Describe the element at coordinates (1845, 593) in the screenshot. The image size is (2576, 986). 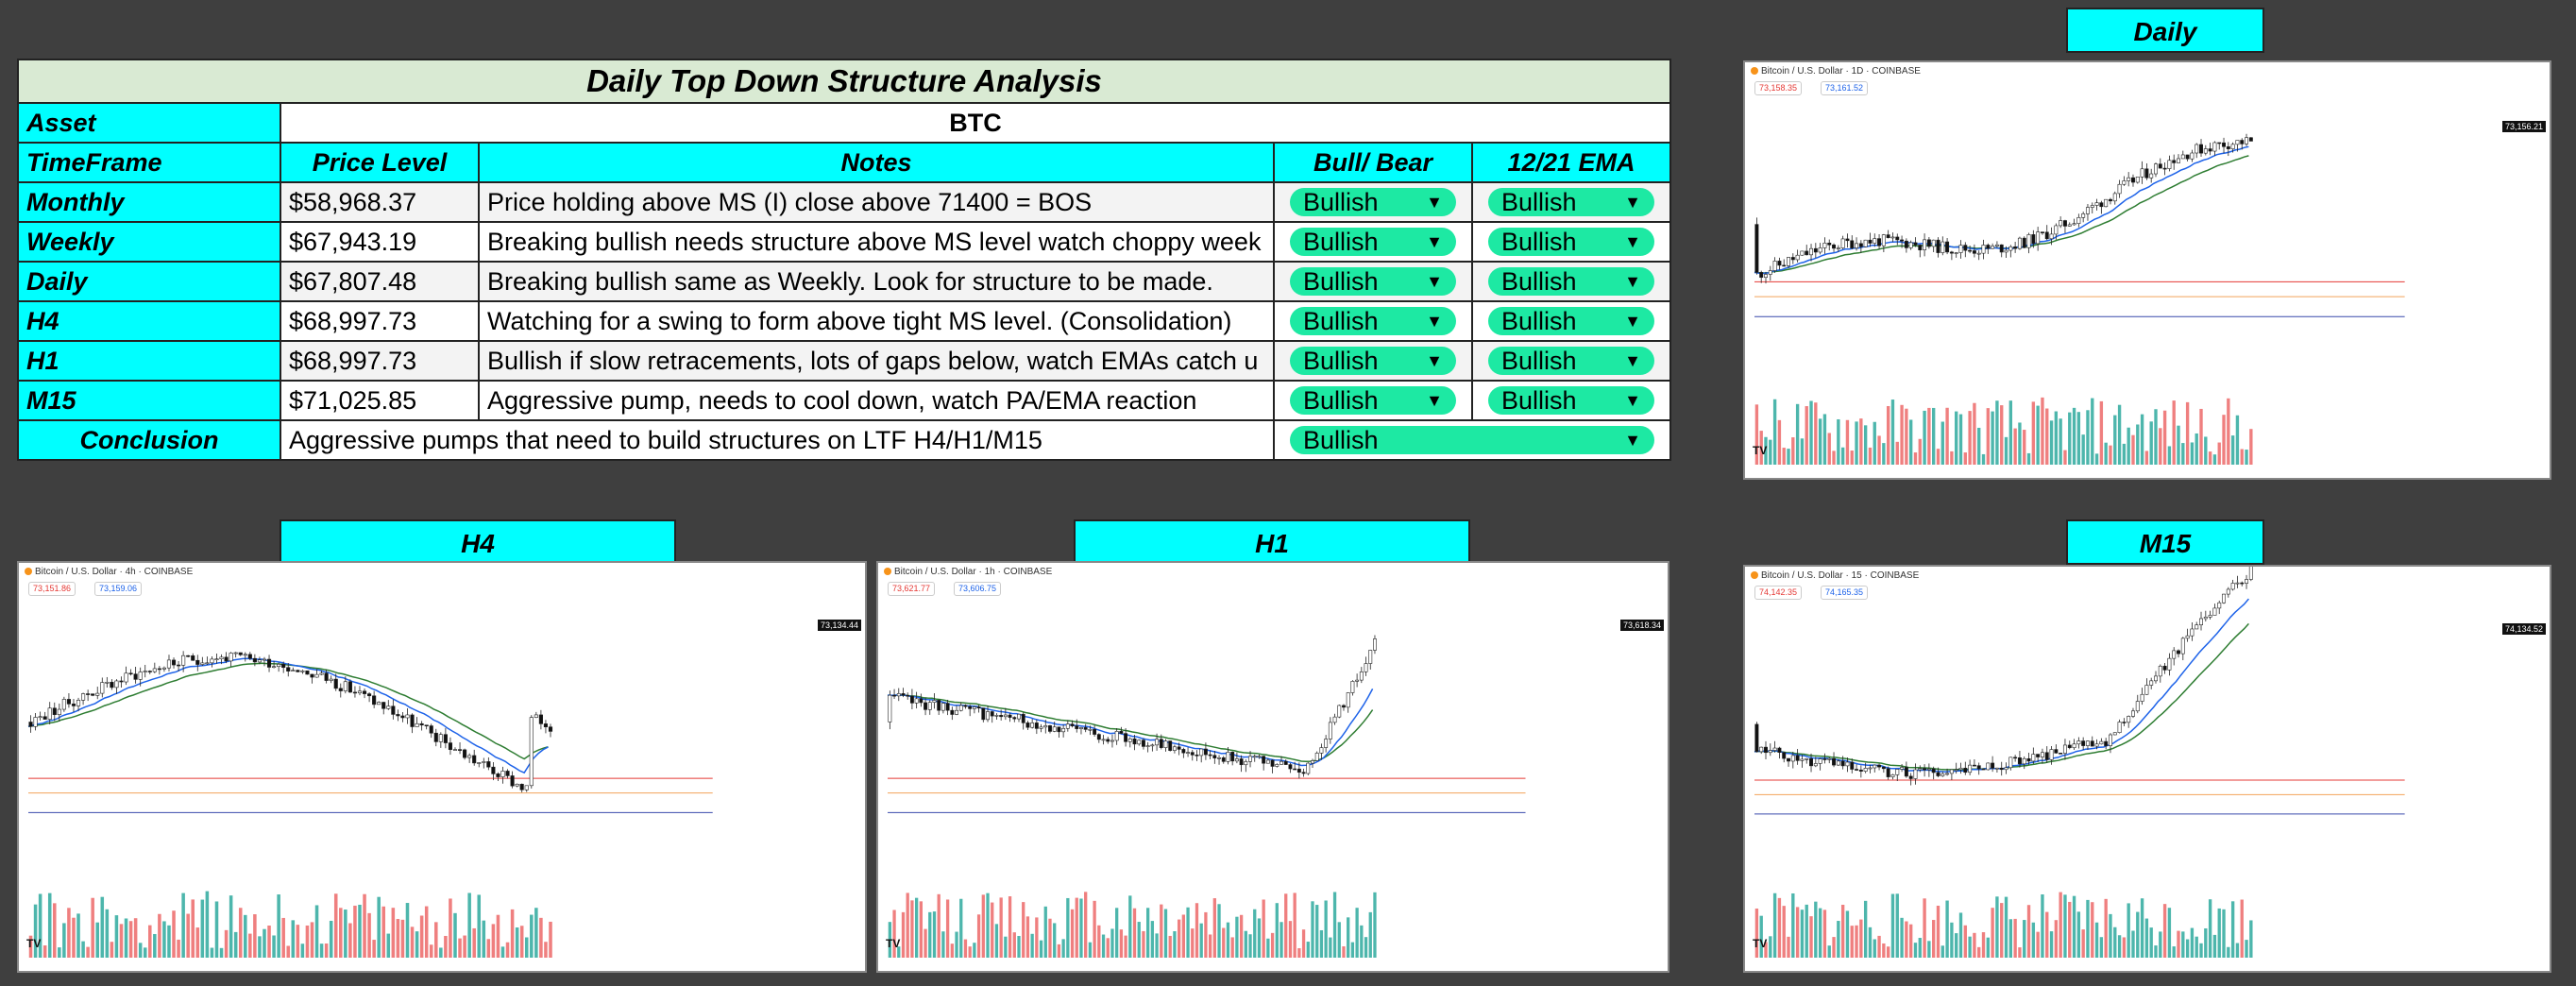
I see `buy-button: 74,165.35` at that location.